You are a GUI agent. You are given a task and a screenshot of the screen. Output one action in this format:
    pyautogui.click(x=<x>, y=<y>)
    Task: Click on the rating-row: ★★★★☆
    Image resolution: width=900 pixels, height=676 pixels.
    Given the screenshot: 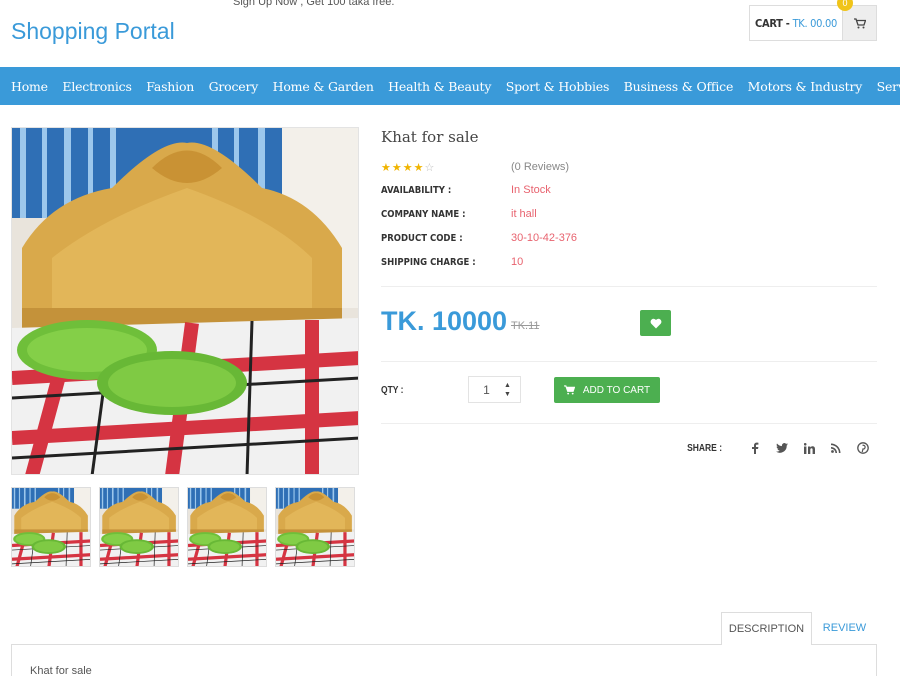 What is the action you would take?
    pyautogui.click(x=408, y=167)
    